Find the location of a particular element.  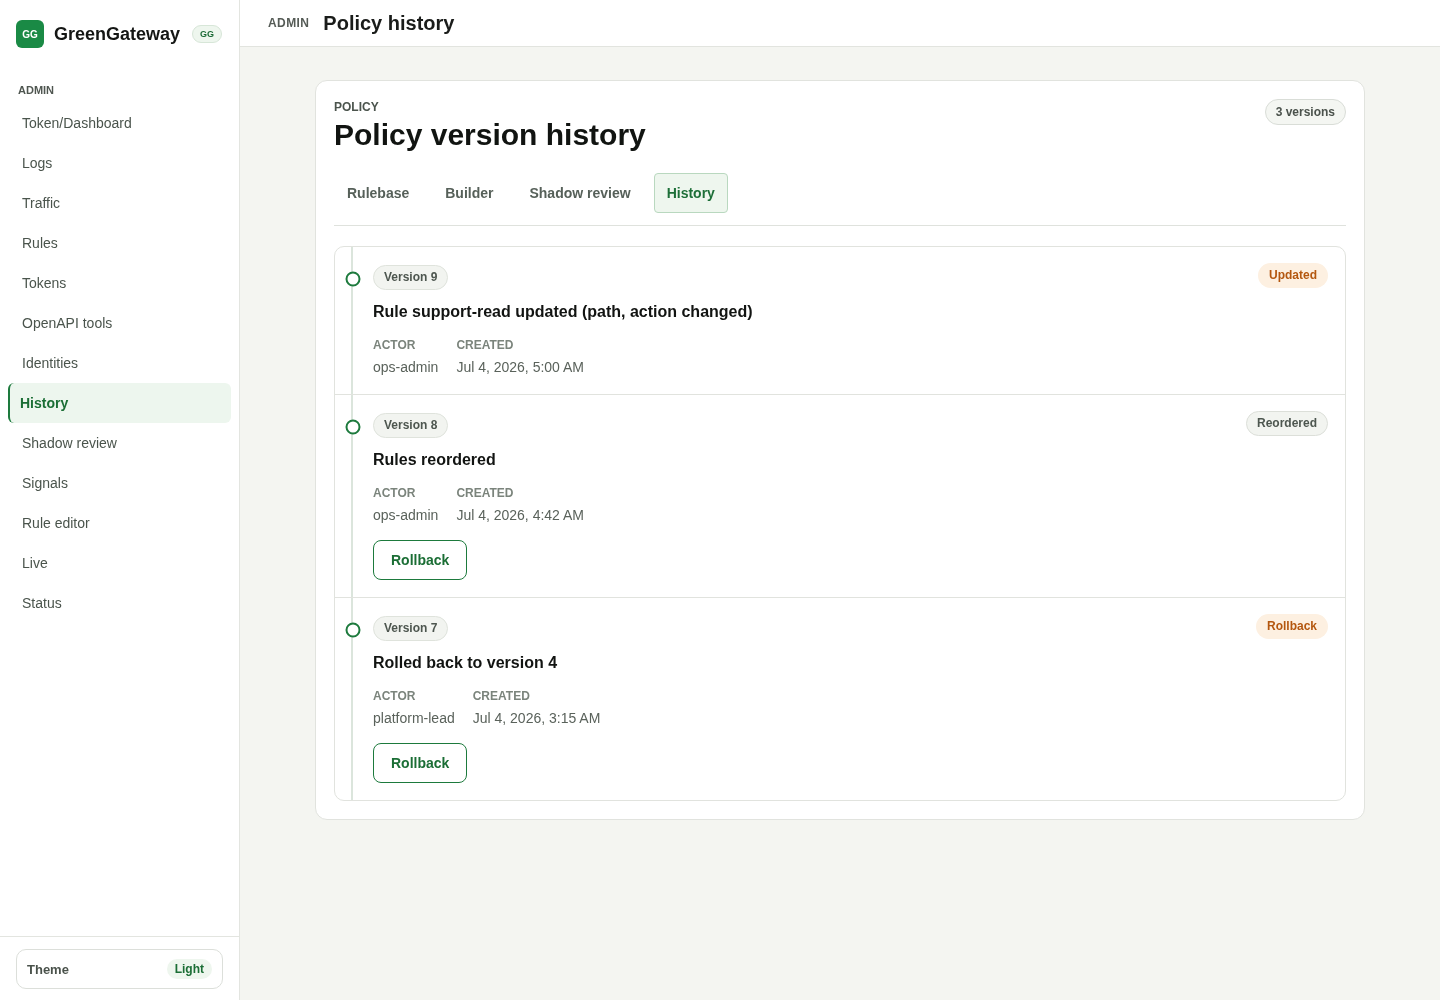

version-badge: Version 7 is located at coordinates (411, 628).